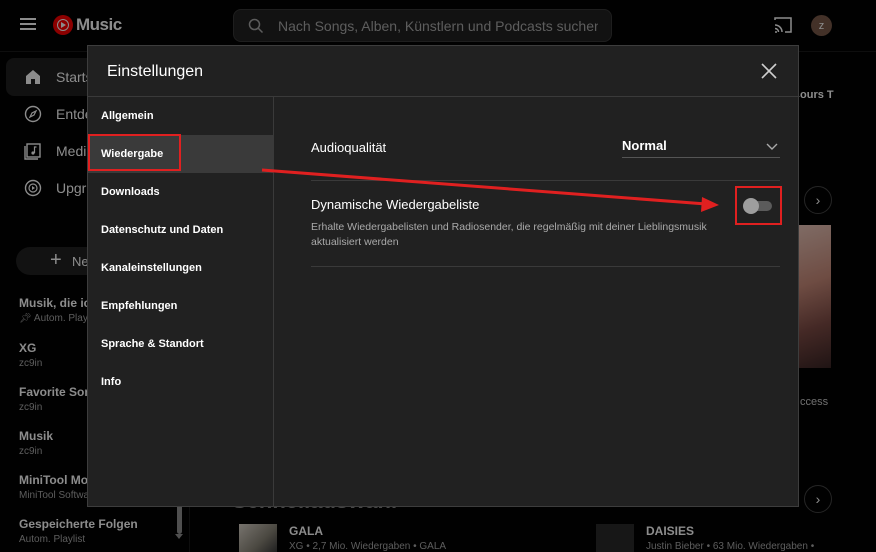 Image resolution: width=876 pixels, height=552 pixels. I want to click on annotation-arrow-icon, so click(490, 190).